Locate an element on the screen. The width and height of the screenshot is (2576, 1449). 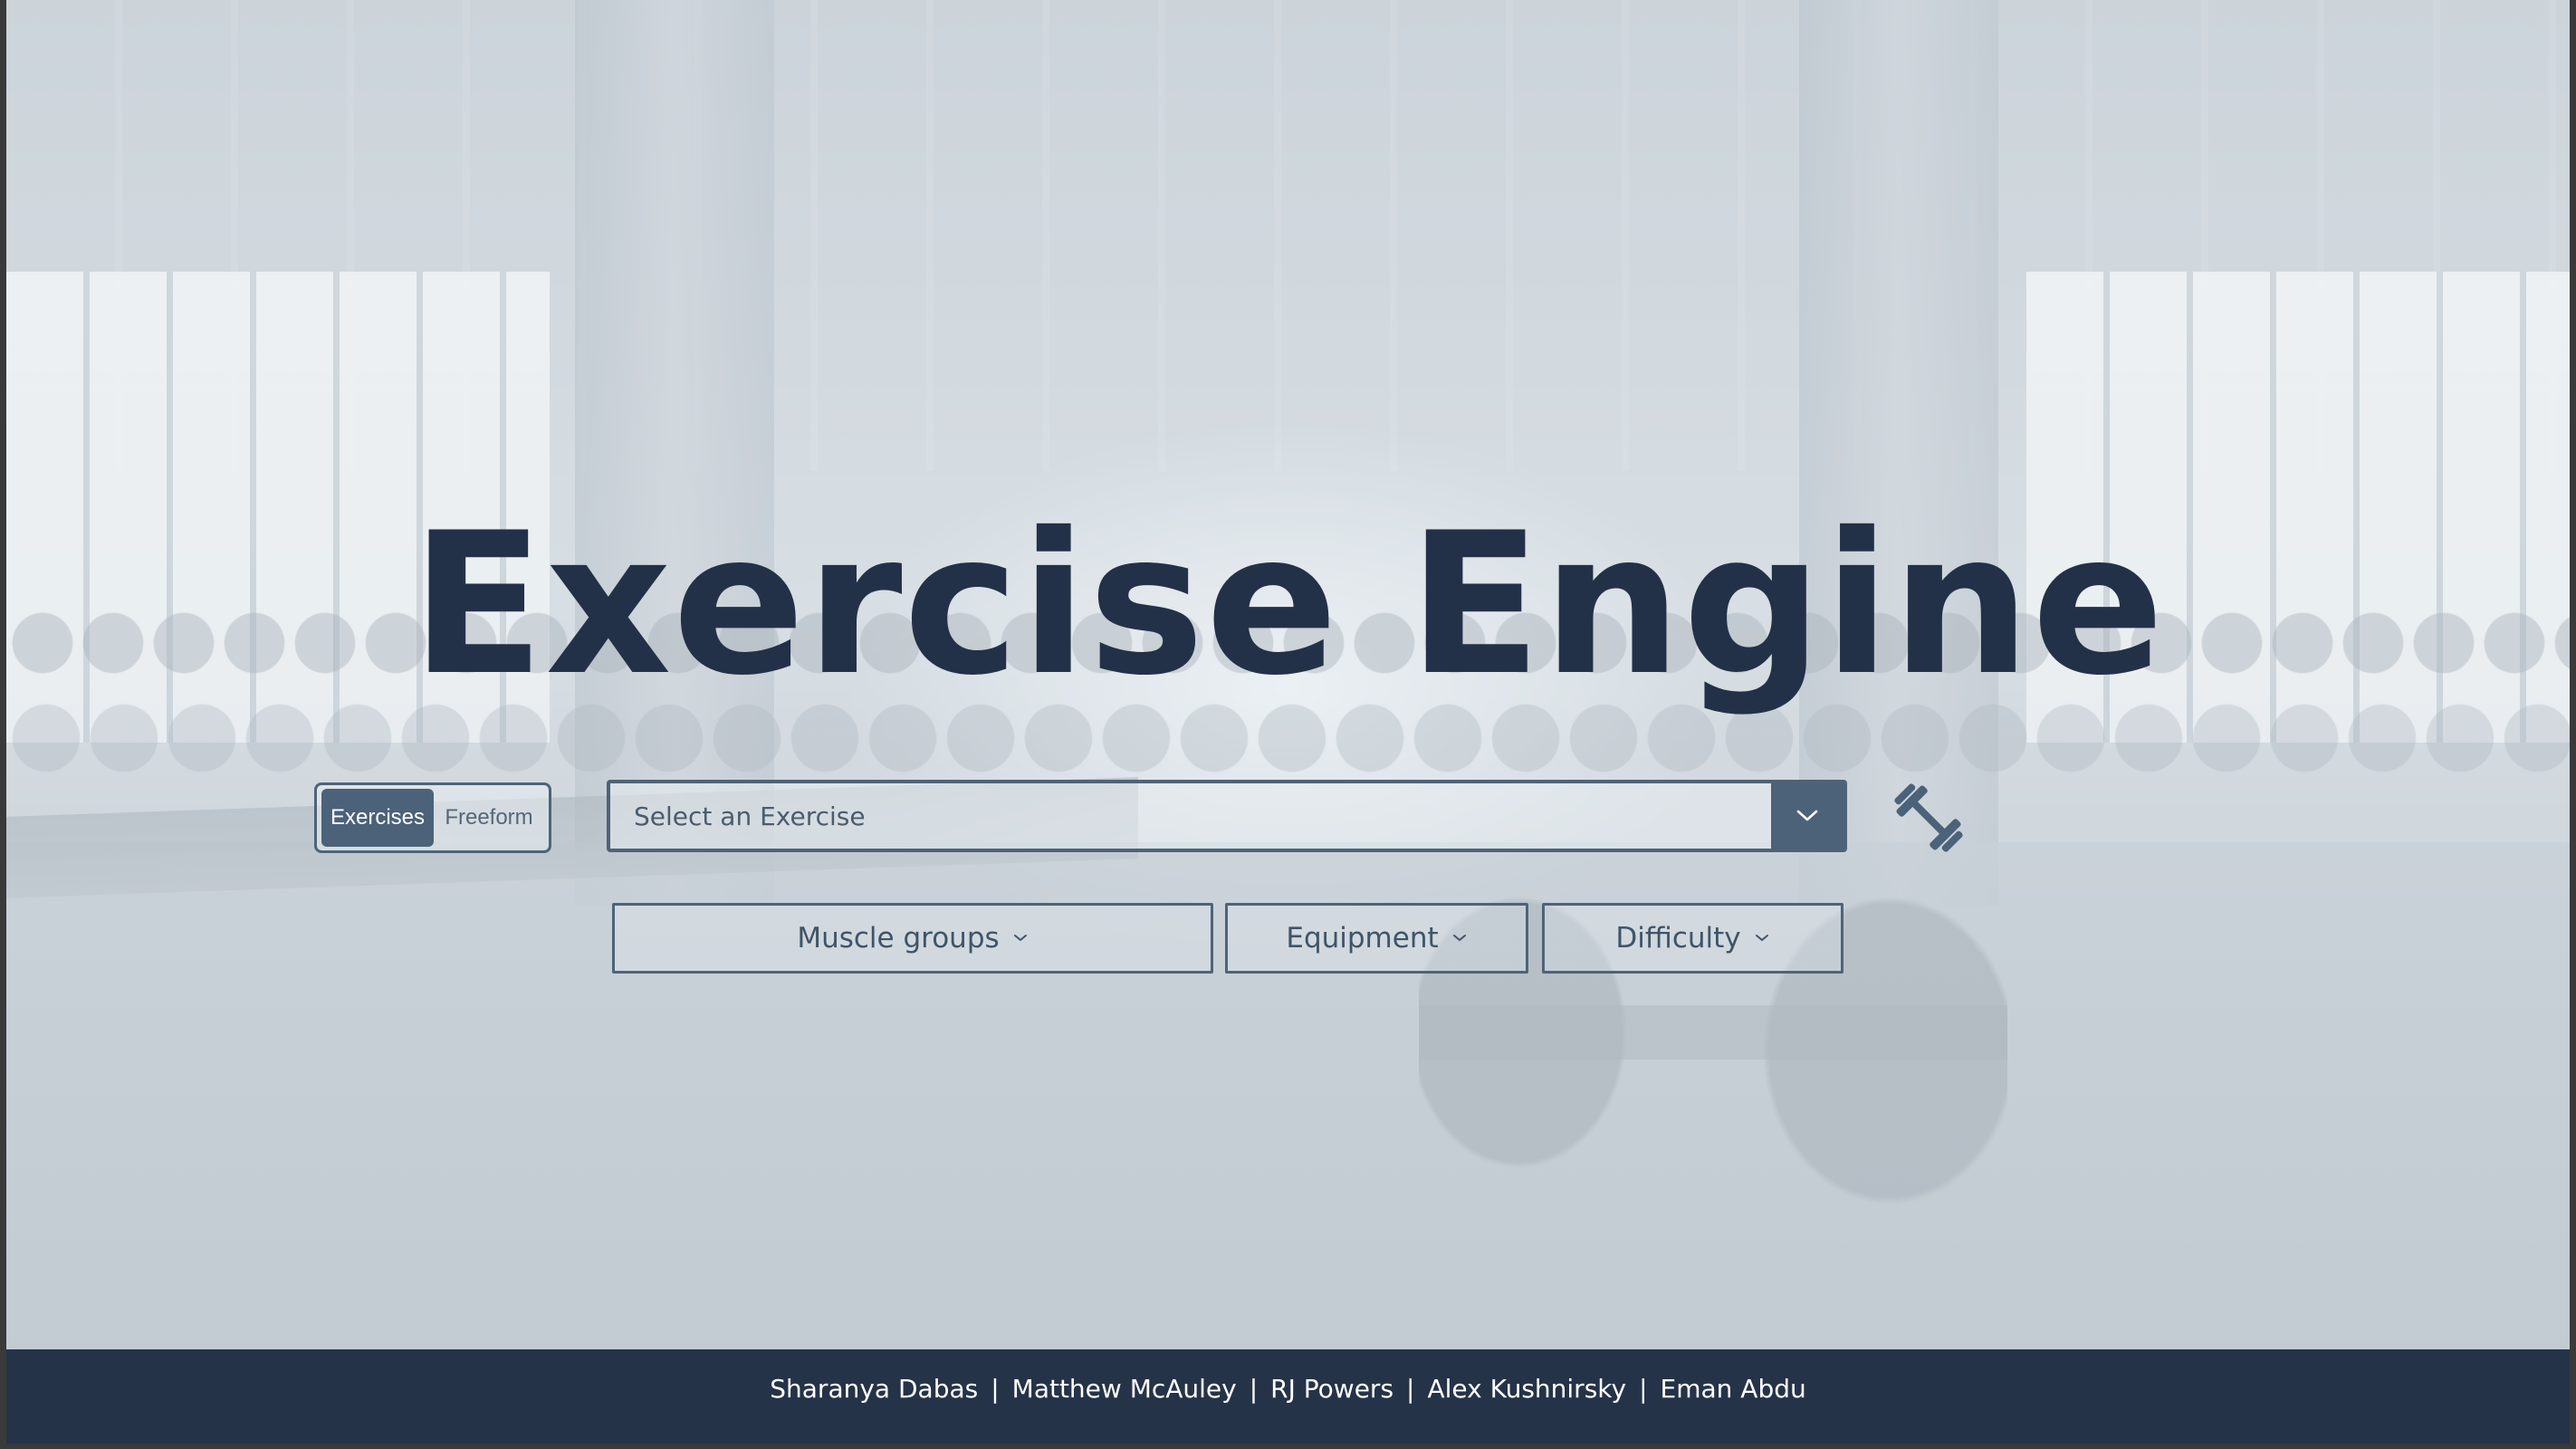
muscle-groups-filter-button: Muscle groups is located at coordinates (912, 938).